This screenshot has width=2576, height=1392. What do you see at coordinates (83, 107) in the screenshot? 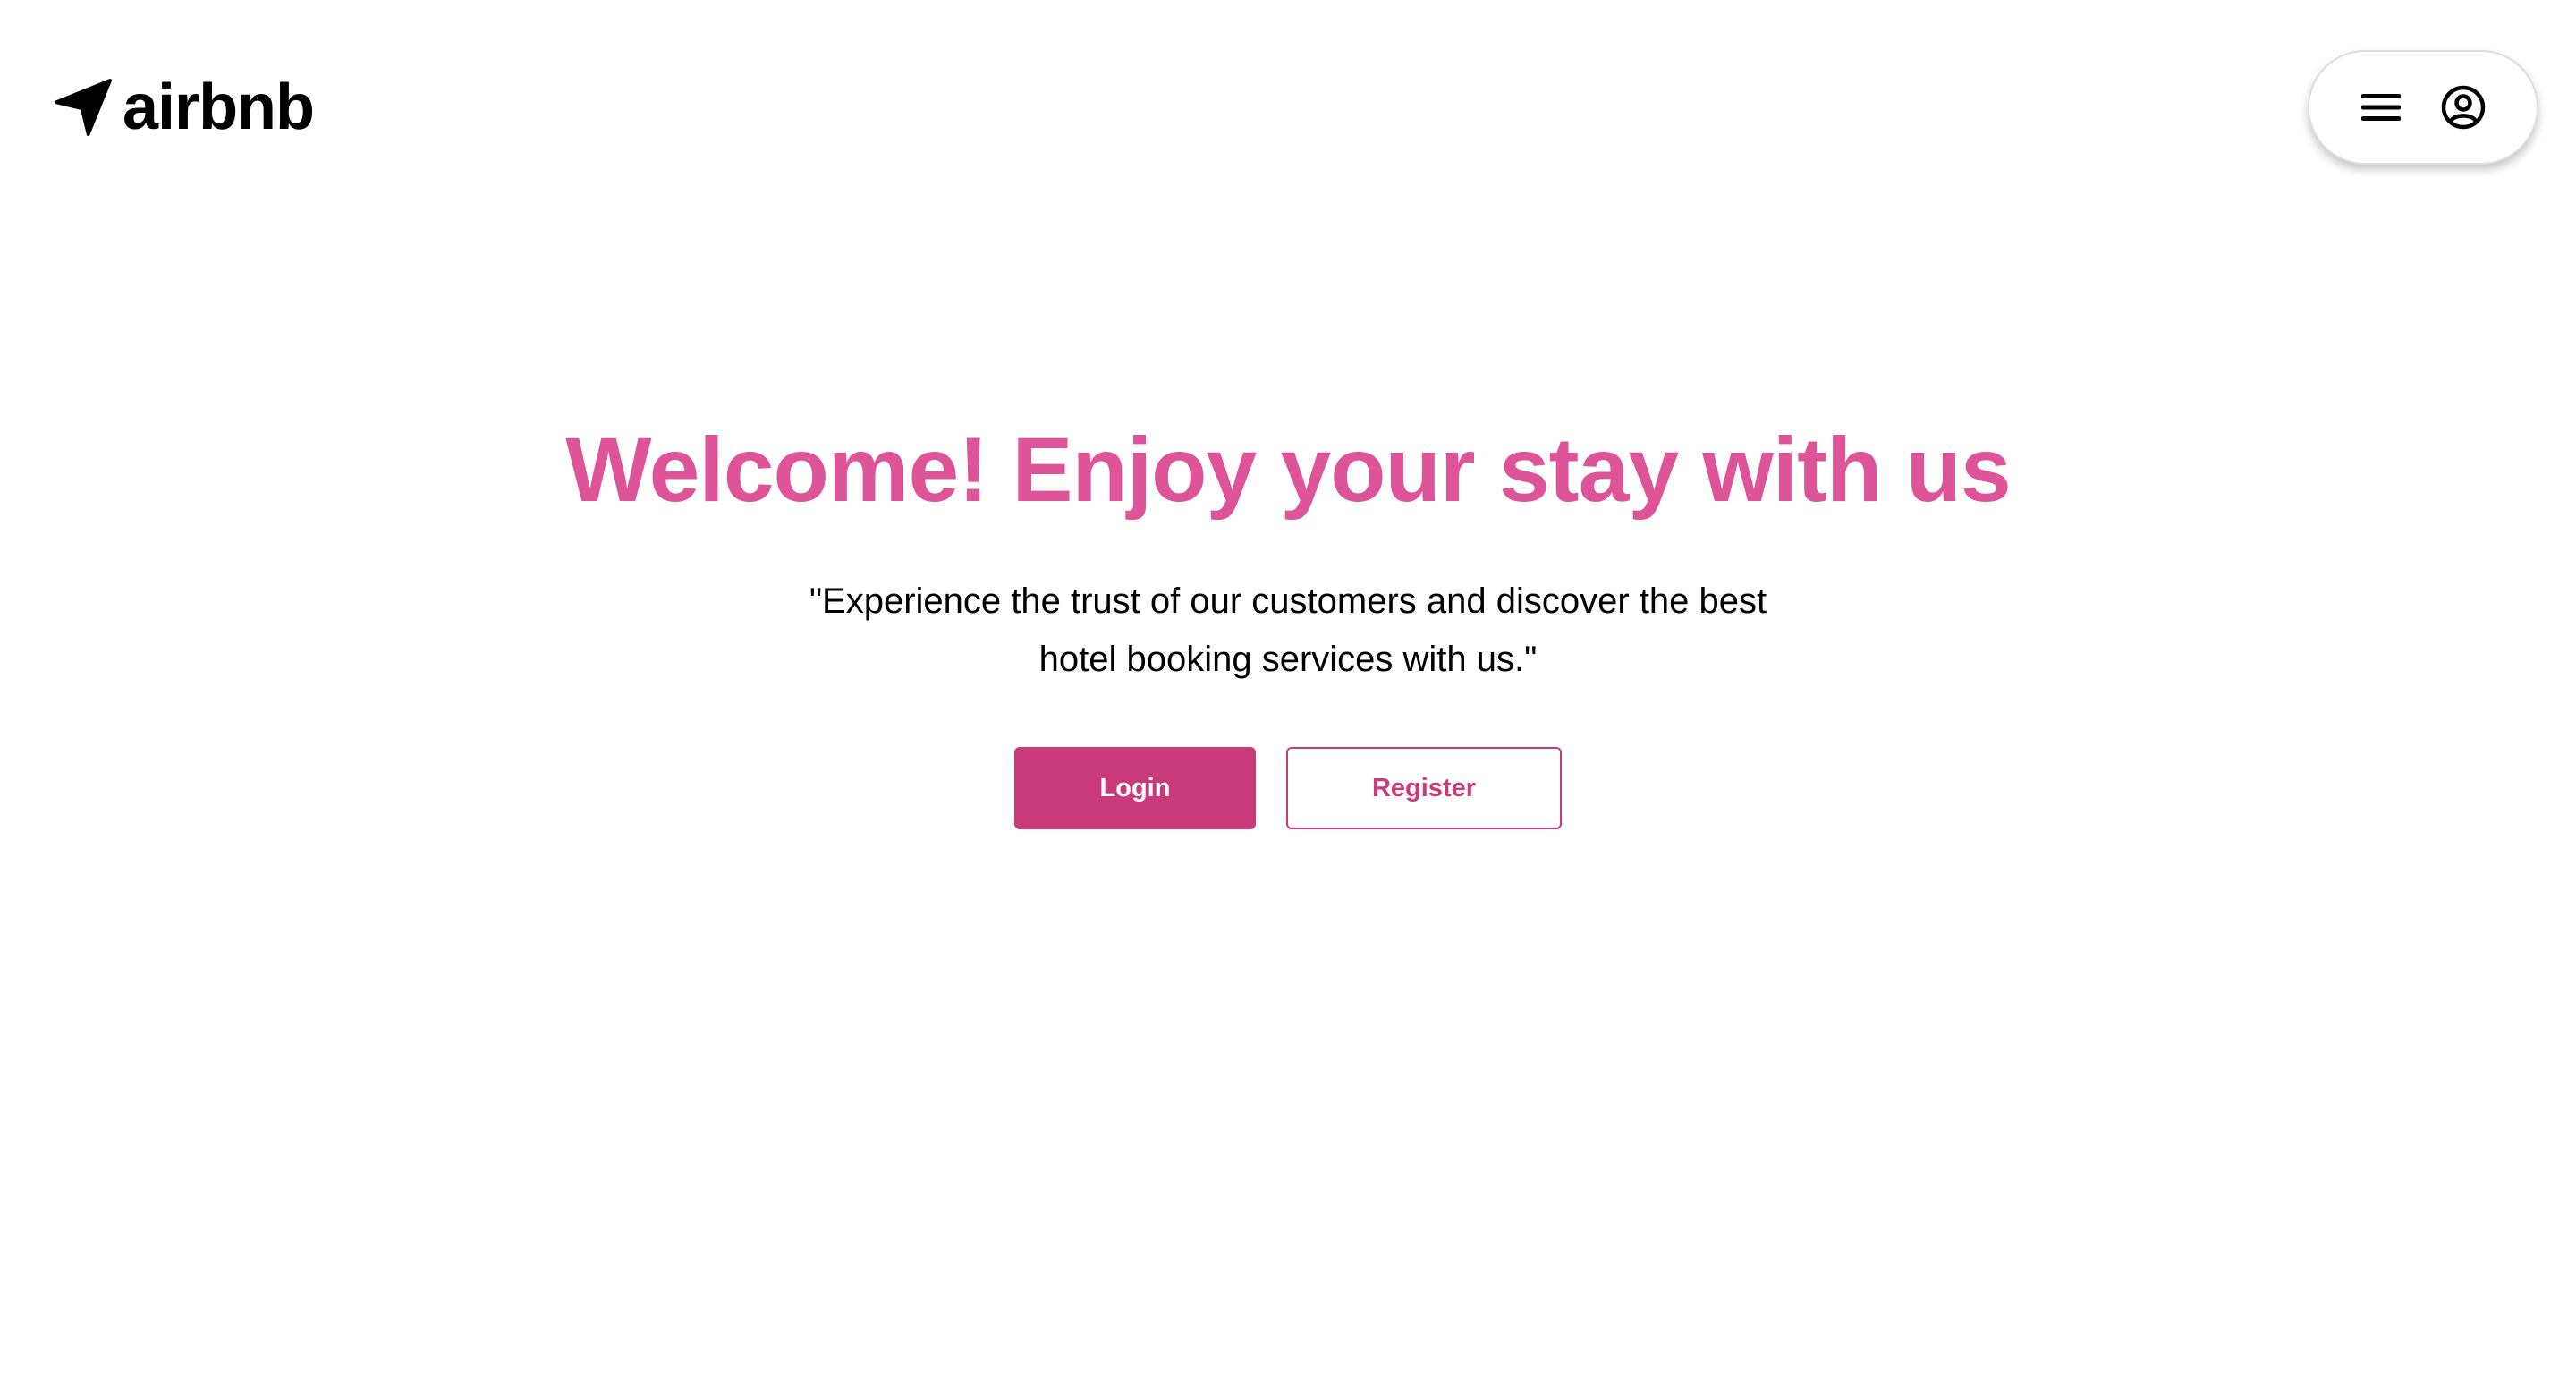
I see `navigation-arrow-icon` at bounding box center [83, 107].